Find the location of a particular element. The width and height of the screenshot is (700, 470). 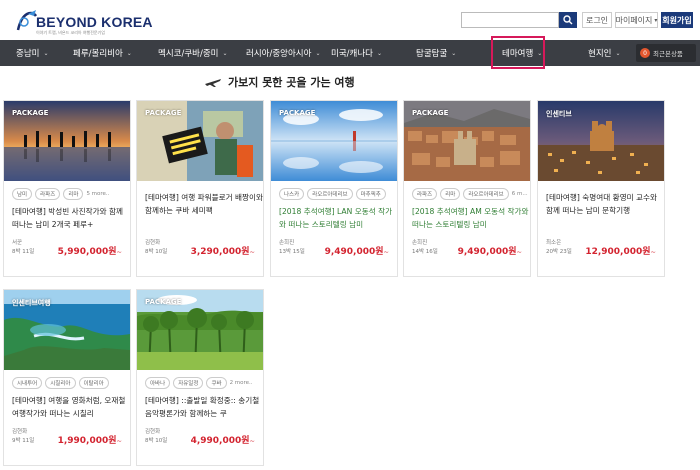

search-button is located at coordinates (568, 20).